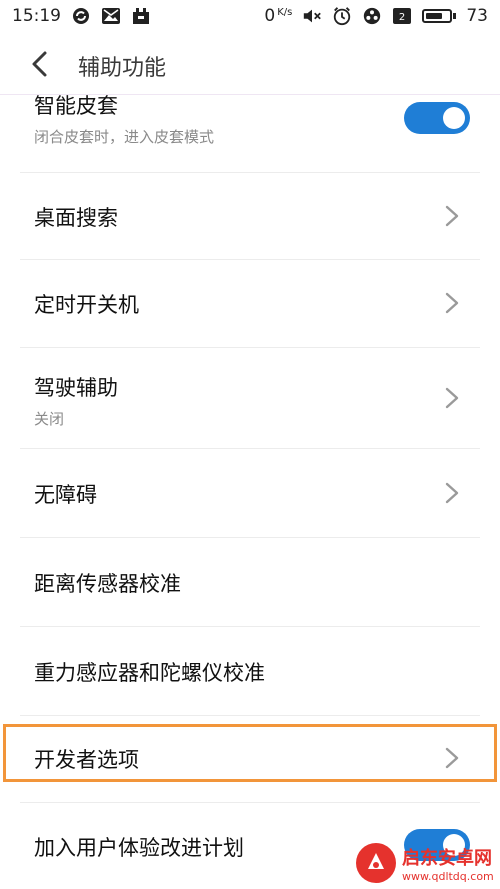 This screenshot has width=500, height=889. Describe the element at coordinates (250, 303) in the screenshot. I see `setting-scheduled-power: 定时开关机` at that location.